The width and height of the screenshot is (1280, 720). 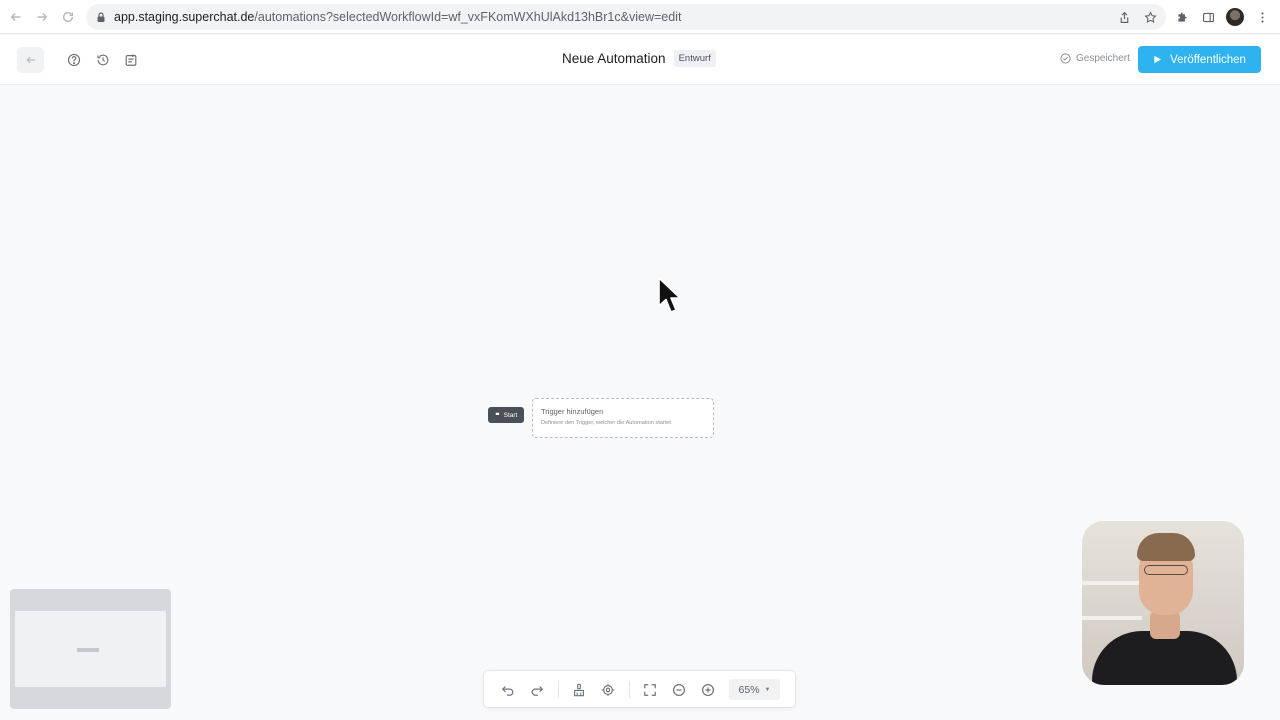 I want to click on webcam-person-glasses, so click(x=1166, y=570).